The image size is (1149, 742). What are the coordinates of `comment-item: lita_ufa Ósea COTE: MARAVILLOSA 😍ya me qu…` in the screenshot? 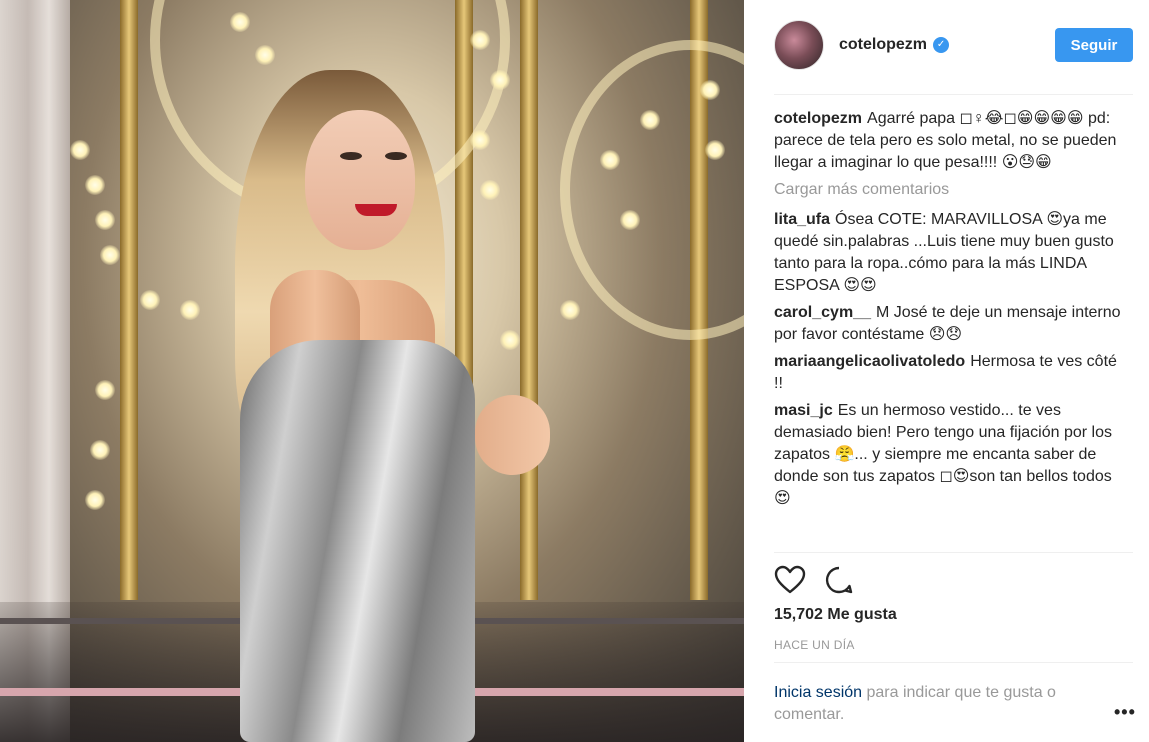 It's located at (949, 253).